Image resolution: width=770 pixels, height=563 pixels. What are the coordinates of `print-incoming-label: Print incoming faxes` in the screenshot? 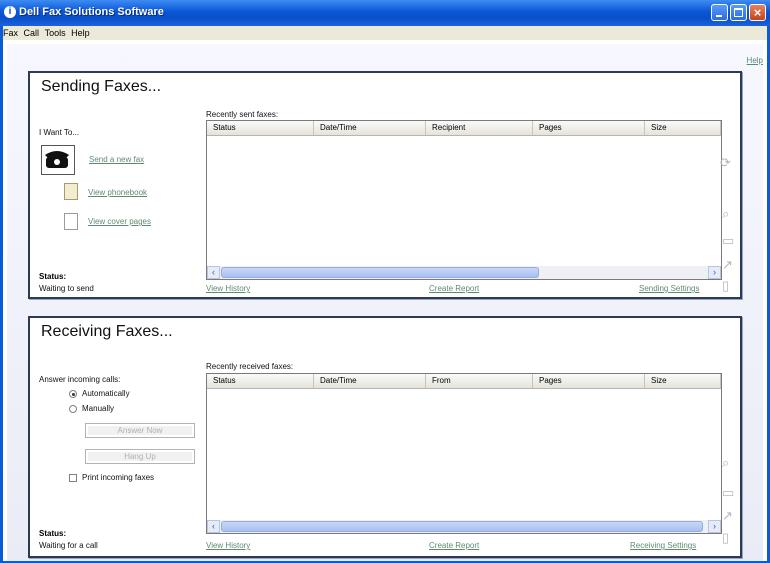 It's located at (118, 477).